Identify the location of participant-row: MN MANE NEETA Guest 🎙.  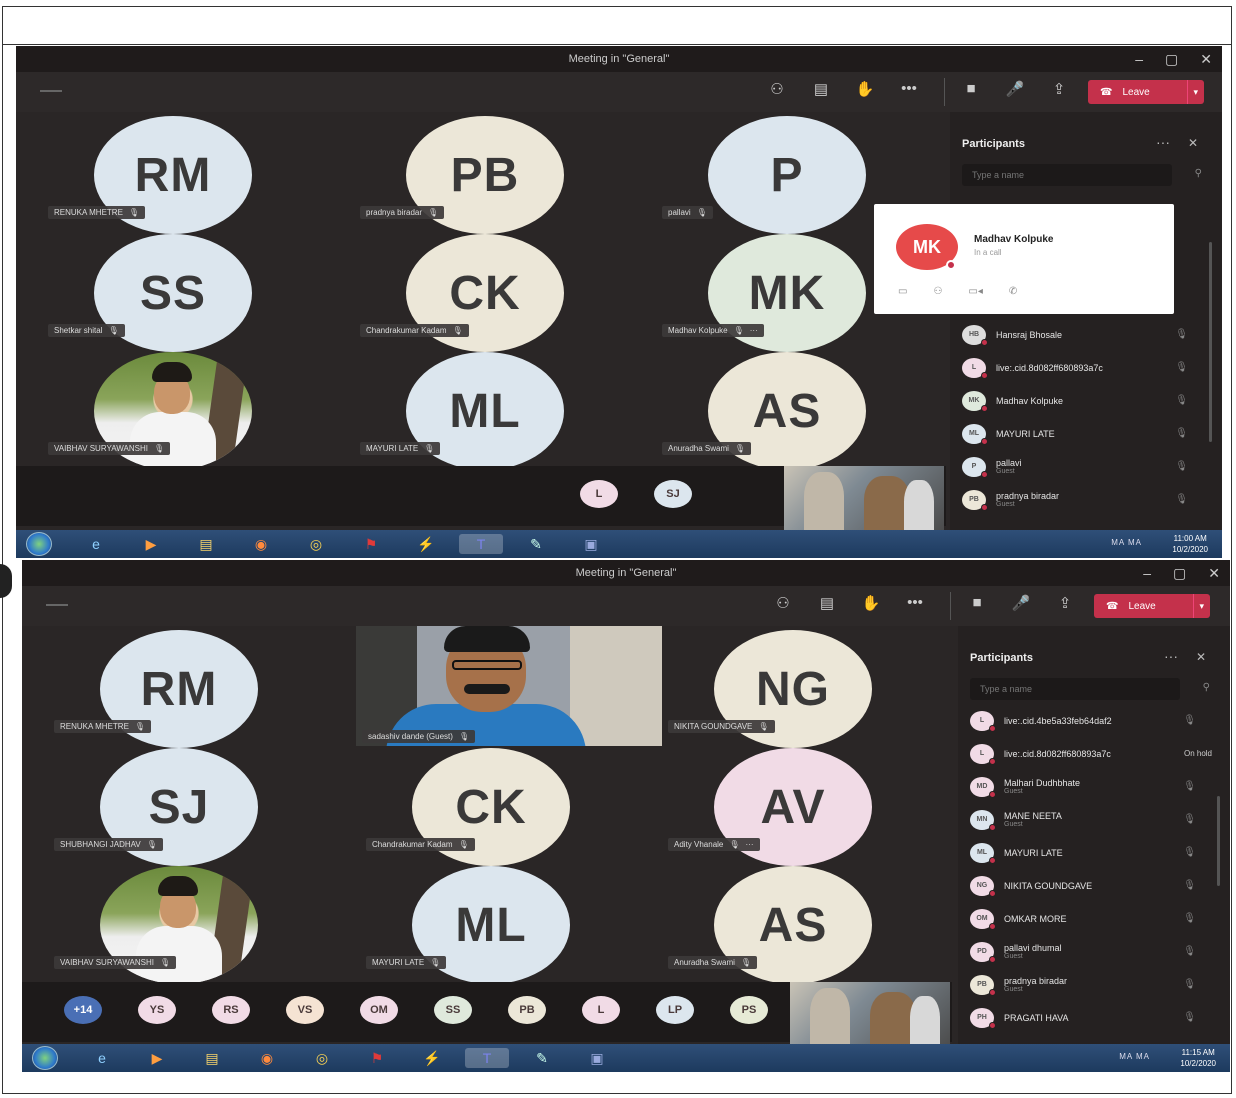
(1095, 819).